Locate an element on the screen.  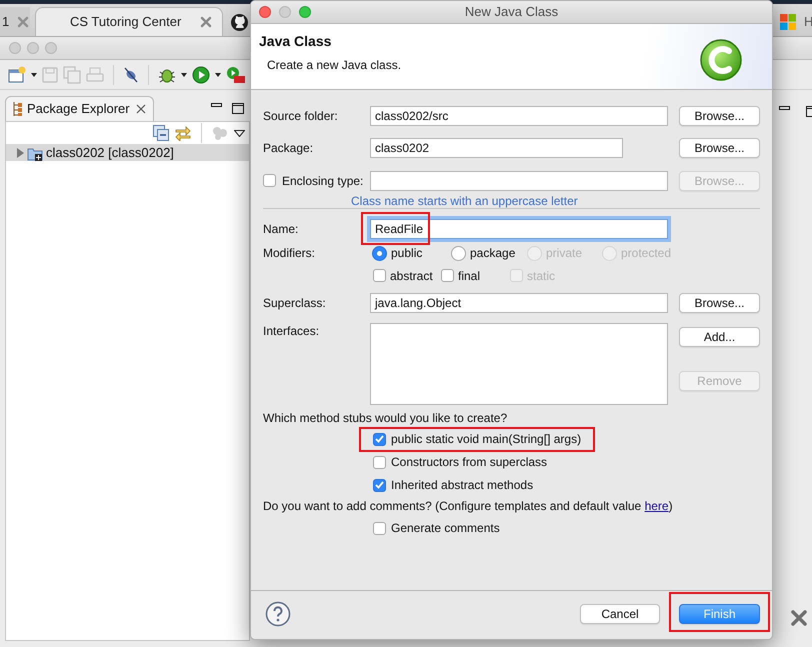
play-icon is located at coordinates (201, 75).